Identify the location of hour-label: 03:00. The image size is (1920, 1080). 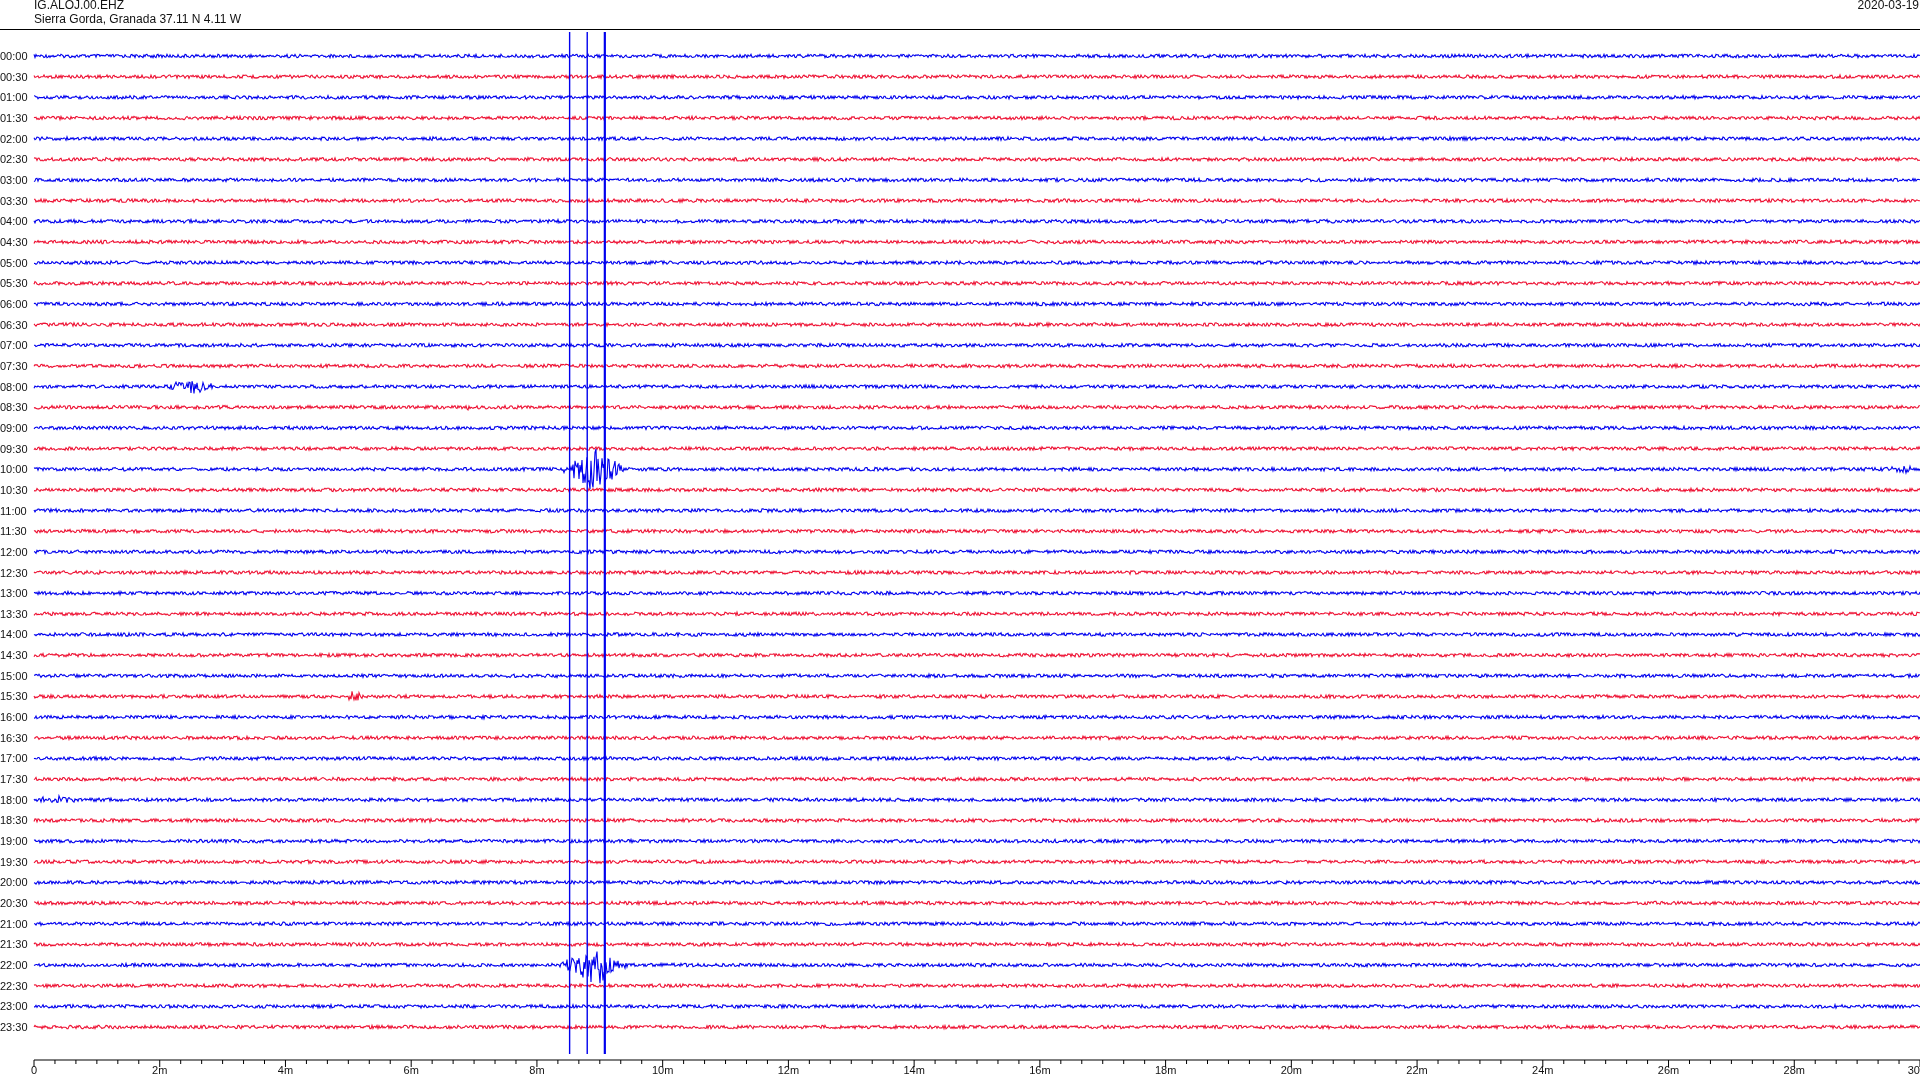
(14, 179).